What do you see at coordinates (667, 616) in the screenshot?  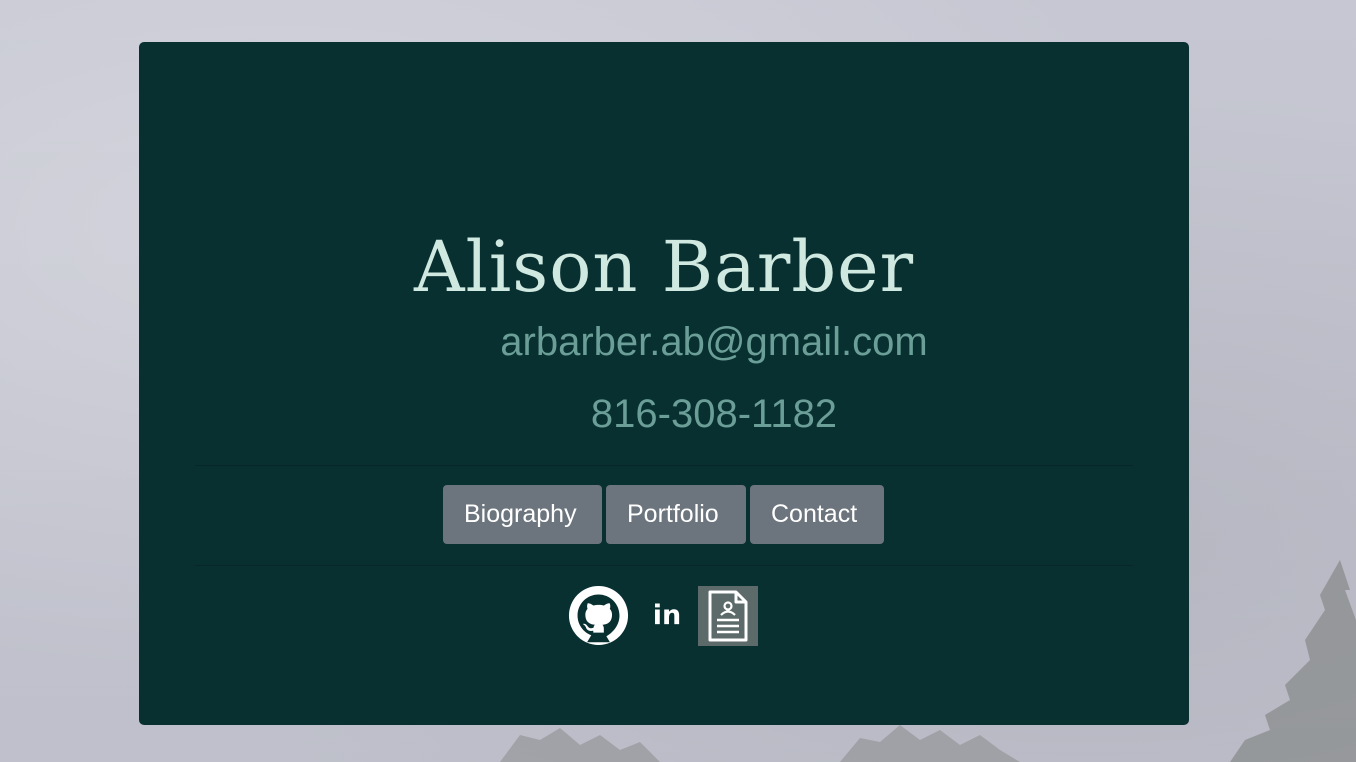 I see `linkedin-icon: in` at bounding box center [667, 616].